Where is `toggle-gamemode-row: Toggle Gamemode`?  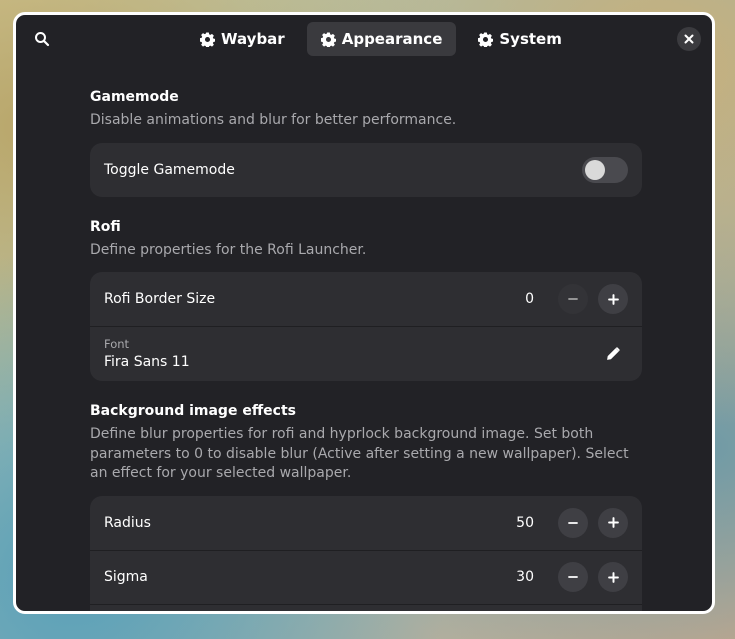
toggle-gamemode-row: Toggle Gamemode is located at coordinates (366, 170).